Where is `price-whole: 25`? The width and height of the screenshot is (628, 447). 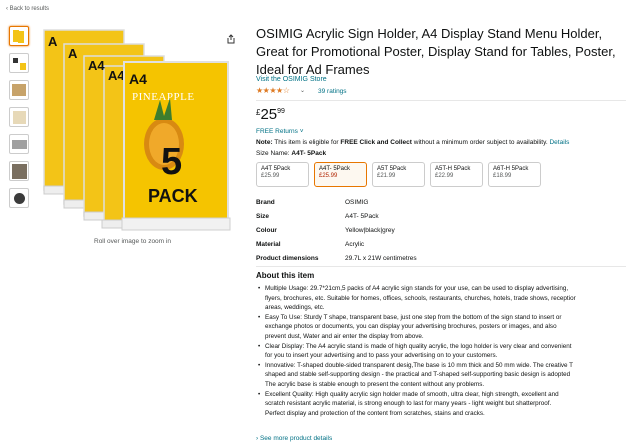 price-whole: 25 is located at coordinates (269, 114).